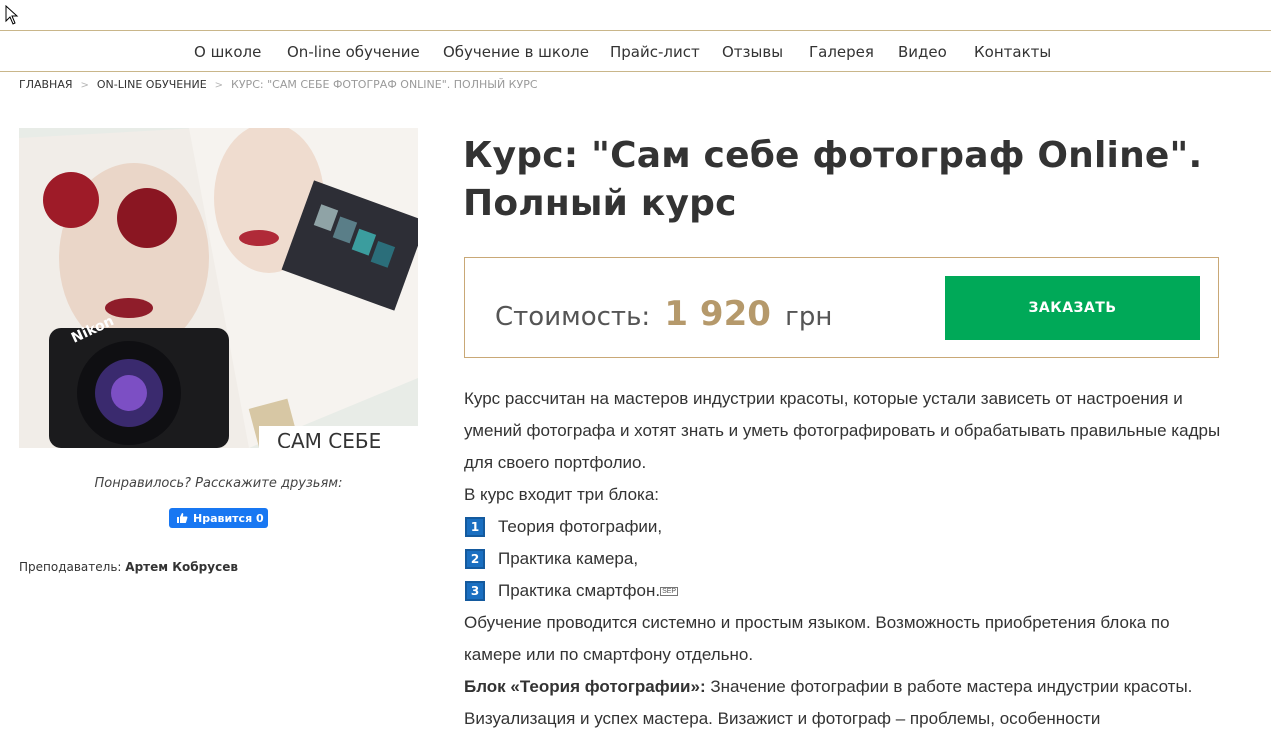  I want to click on blocks-intro: В курс входит три блока:, so click(562, 494).